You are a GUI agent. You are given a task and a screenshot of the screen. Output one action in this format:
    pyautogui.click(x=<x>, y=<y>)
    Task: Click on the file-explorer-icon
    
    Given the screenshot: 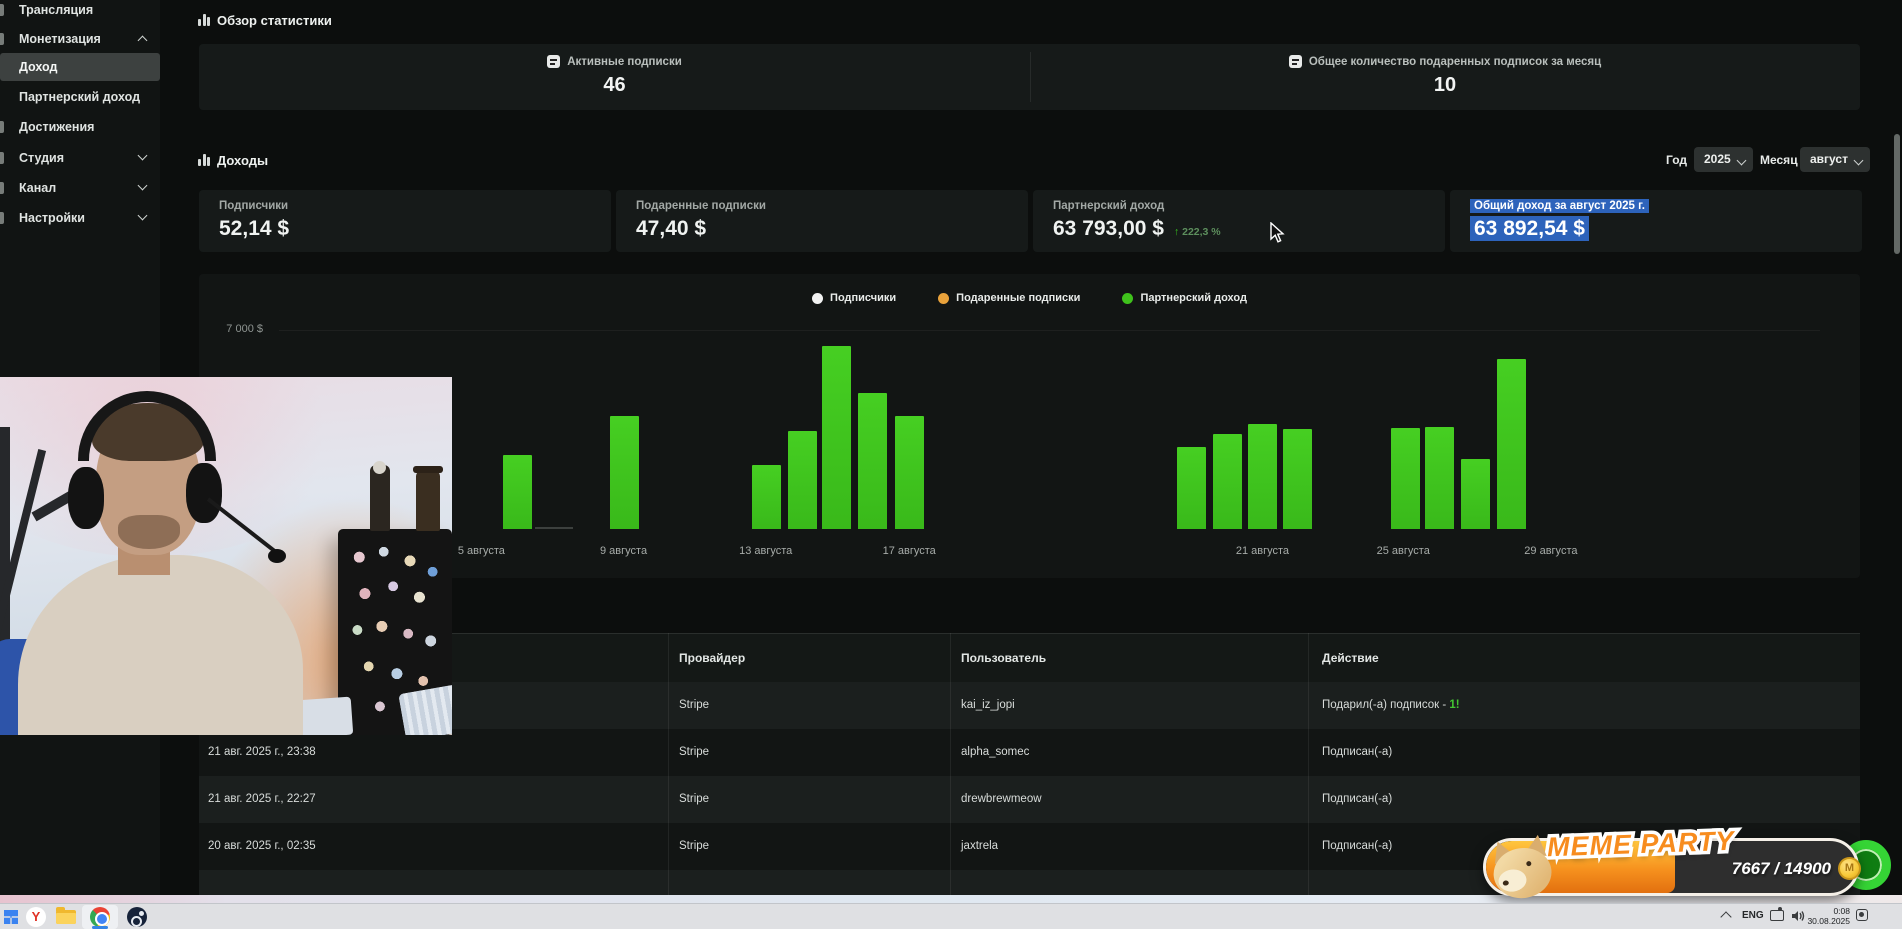 What is the action you would take?
    pyautogui.click(x=66, y=915)
    